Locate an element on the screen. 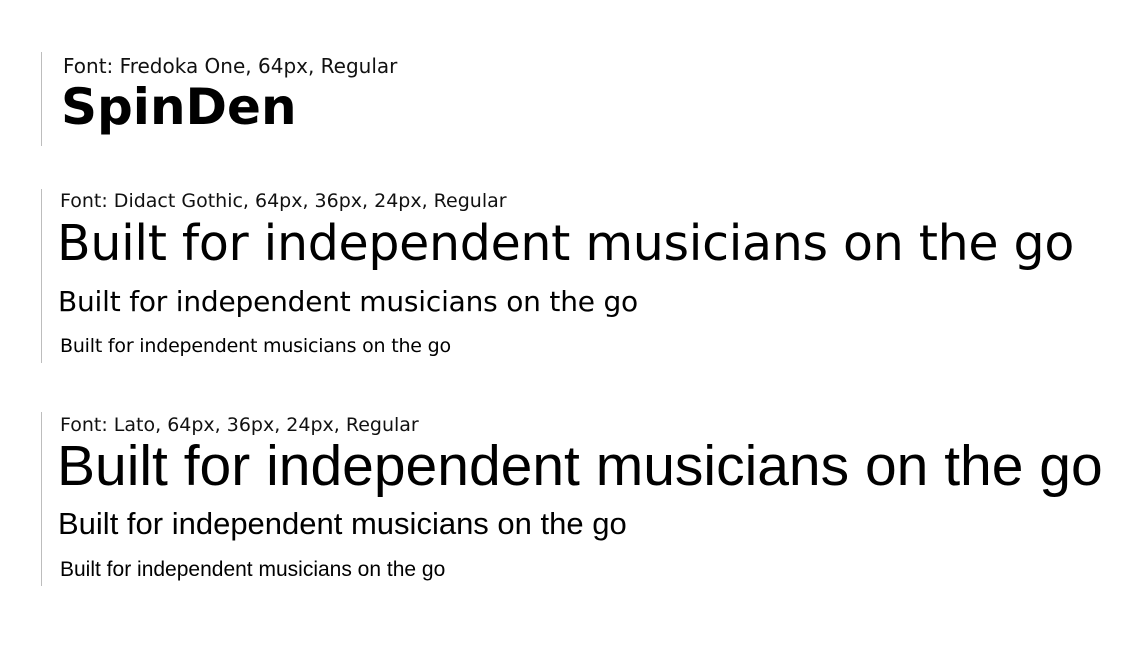 Image resolution: width=1144 pixels, height=648 pixels. font-spec-label: Font: Lato, 64px, 36px, 24px, Regular is located at coordinates (239, 425).